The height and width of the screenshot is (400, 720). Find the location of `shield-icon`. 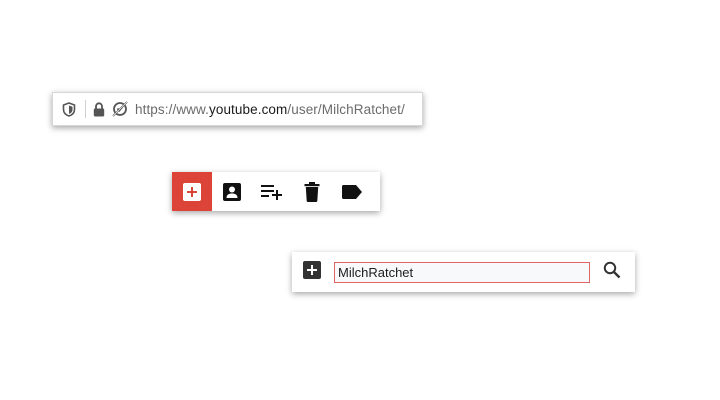

shield-icon is located at coordinates (69, 109).